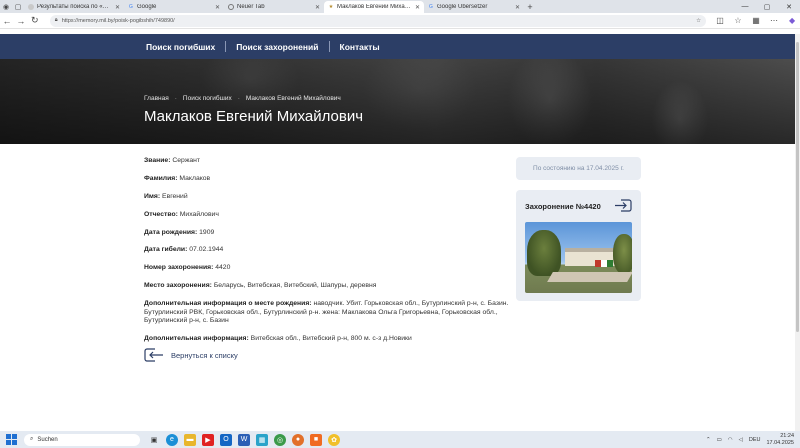 The image size is (800, 448). I want to click on field-value: Сержант, so click(186, 160).